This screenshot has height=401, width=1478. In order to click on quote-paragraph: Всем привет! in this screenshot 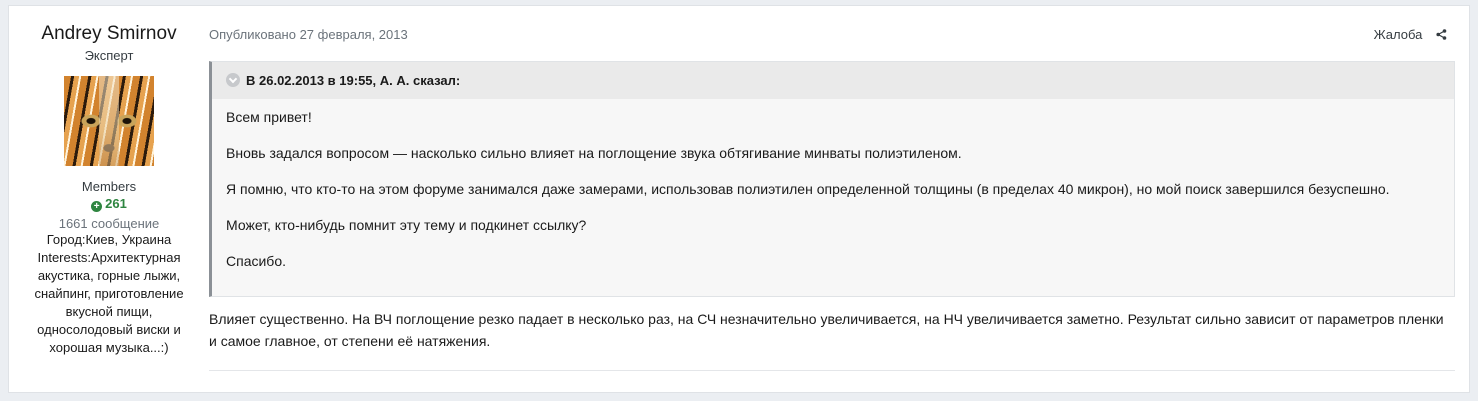, I will do `click(269, 117)`.